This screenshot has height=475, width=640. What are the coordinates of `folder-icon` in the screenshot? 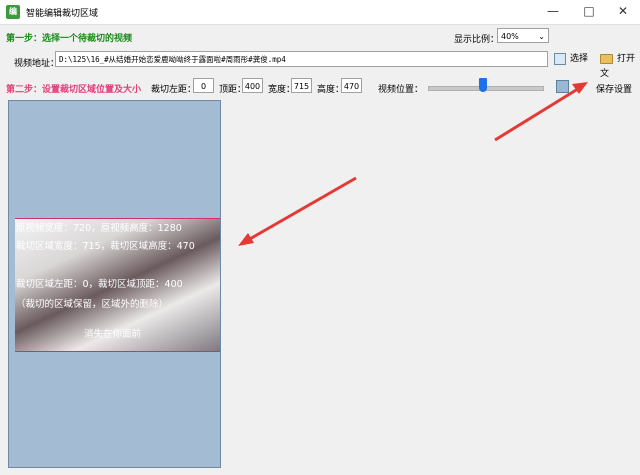 It's located at (606, 58).